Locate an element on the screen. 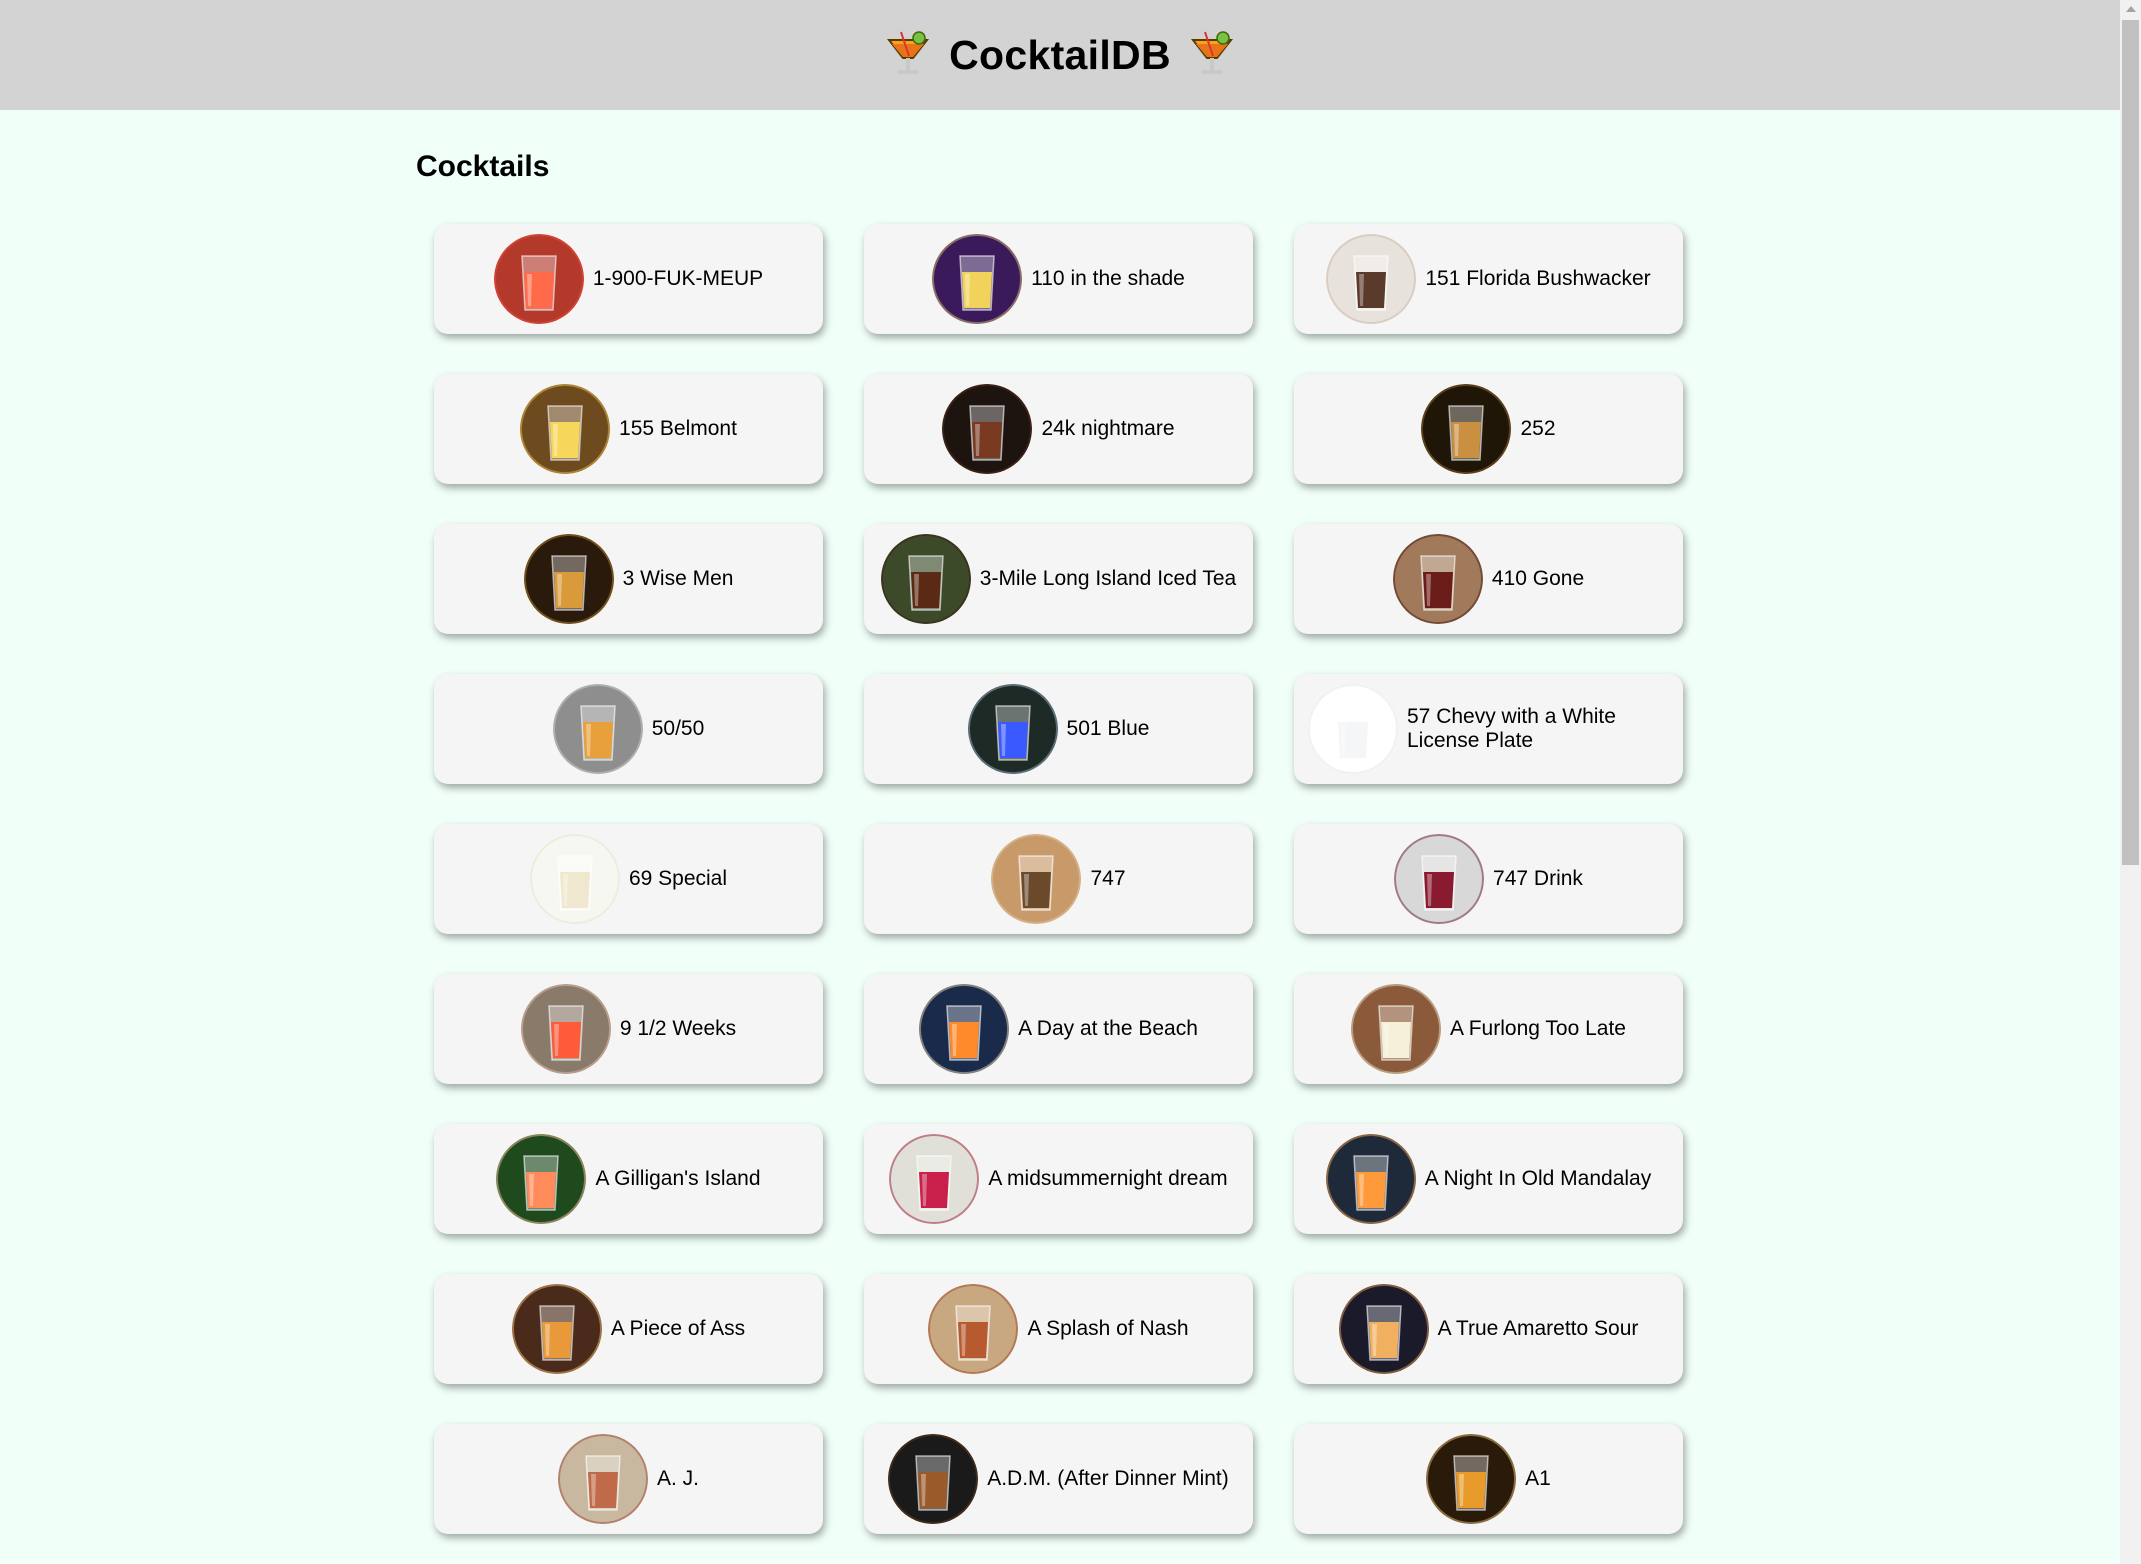 The width and height of the screenshot is (2141, 1564). cocktail-card: A Day at the Beach is located at coordinates (1058, 1029).